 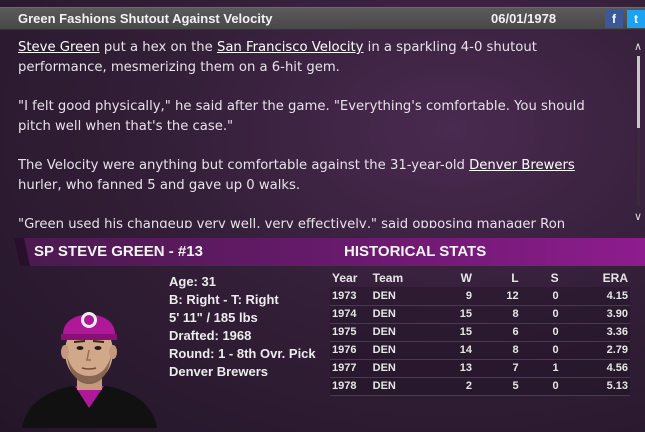 I want to click on player-bats-throws: B: Right - T: Right, so click(x=224, y=299).